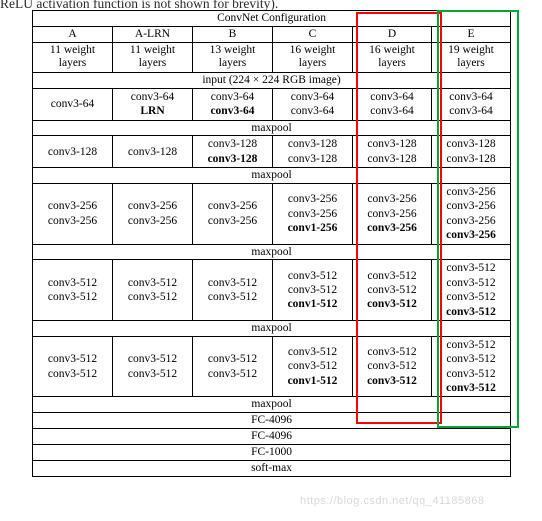  Describe the element at coordinates (152, 366) in the screenshot. I see `block-5-cell-a-lrn: conv3-512 conv3-512` at that location.